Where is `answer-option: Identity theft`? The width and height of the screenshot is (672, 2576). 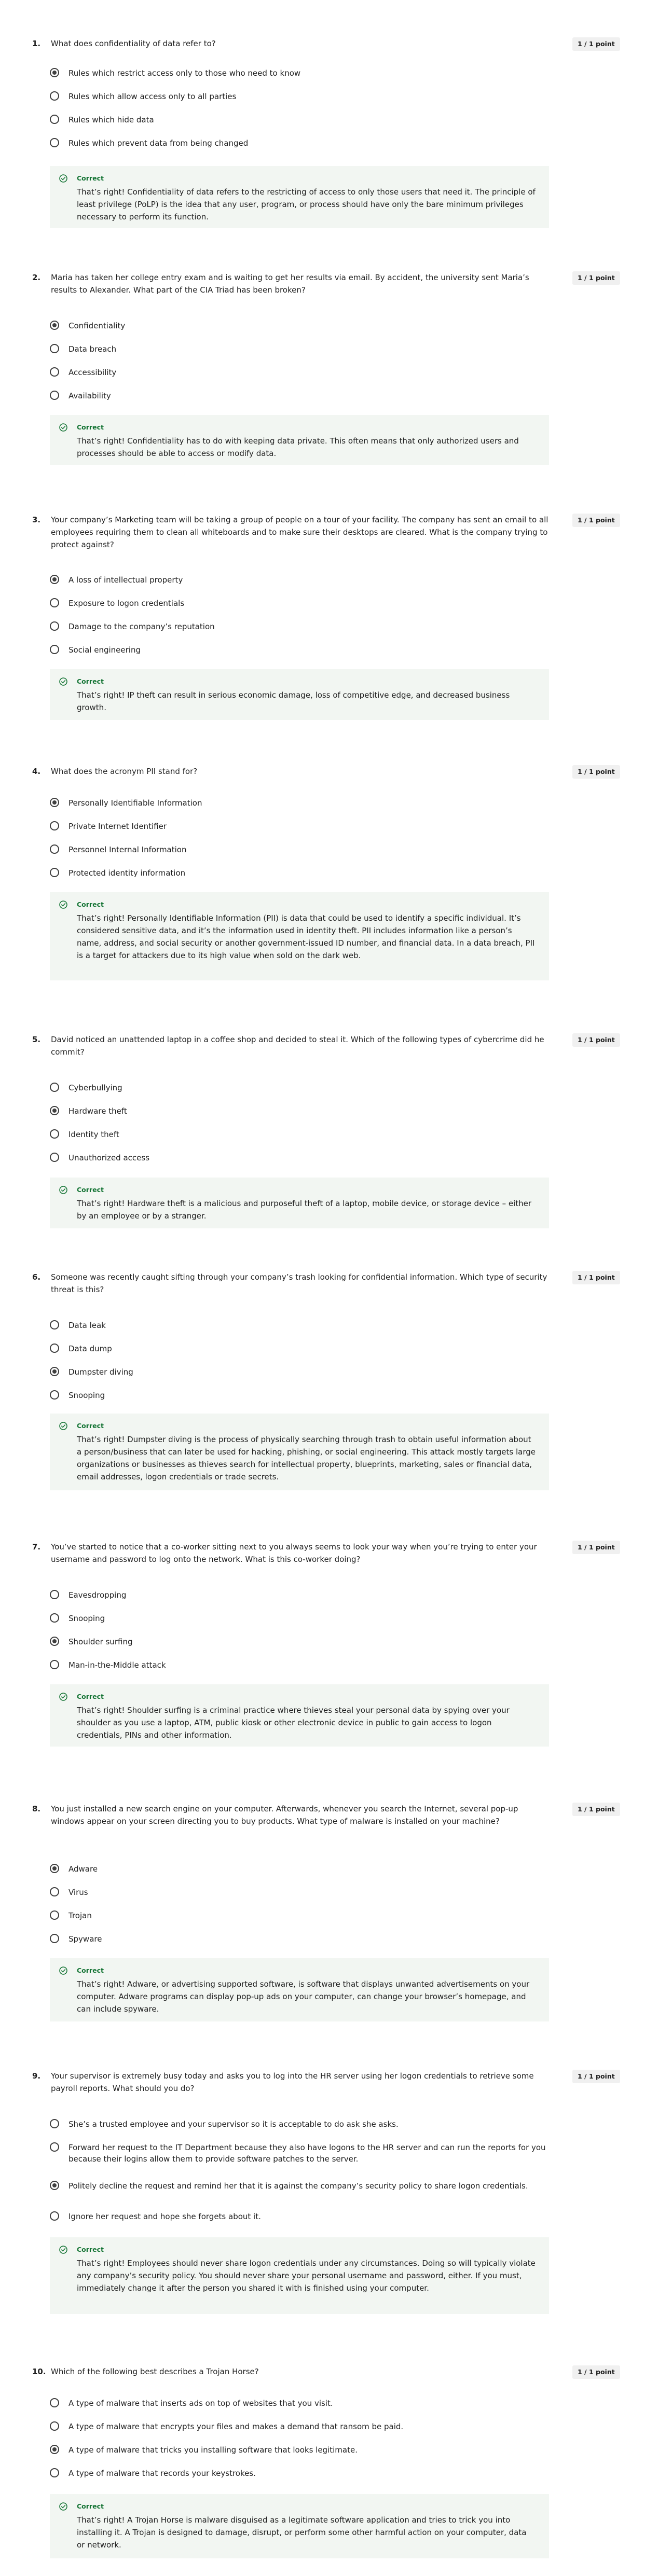
answer-option: Identity theft is located at coordinates (307, 1134).